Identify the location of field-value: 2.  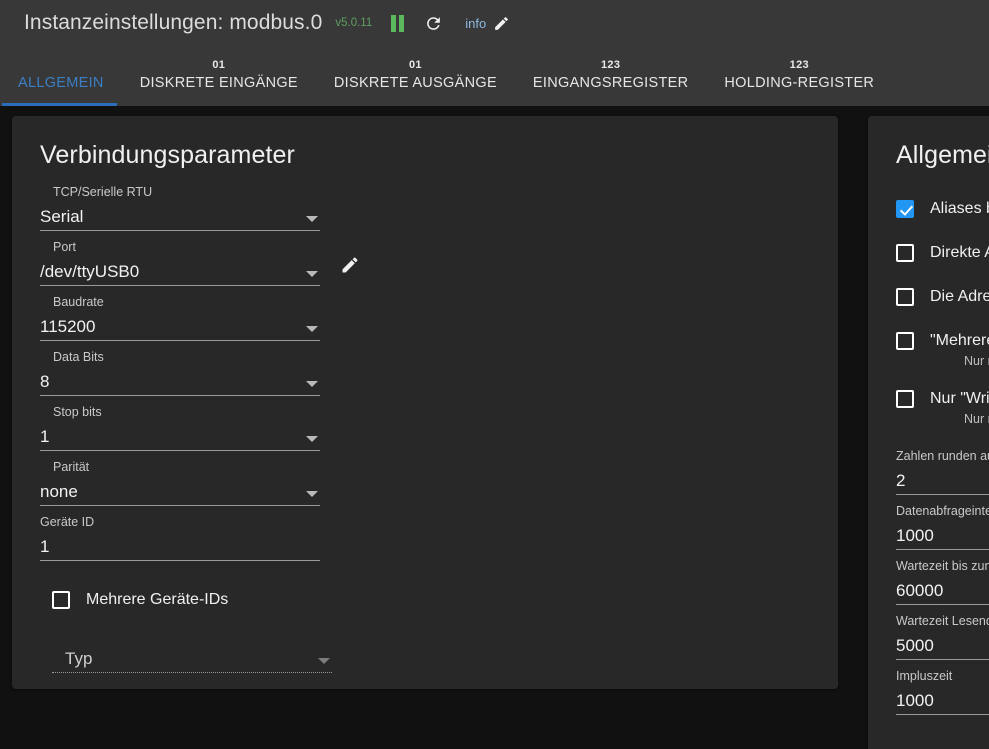
(901, 480).